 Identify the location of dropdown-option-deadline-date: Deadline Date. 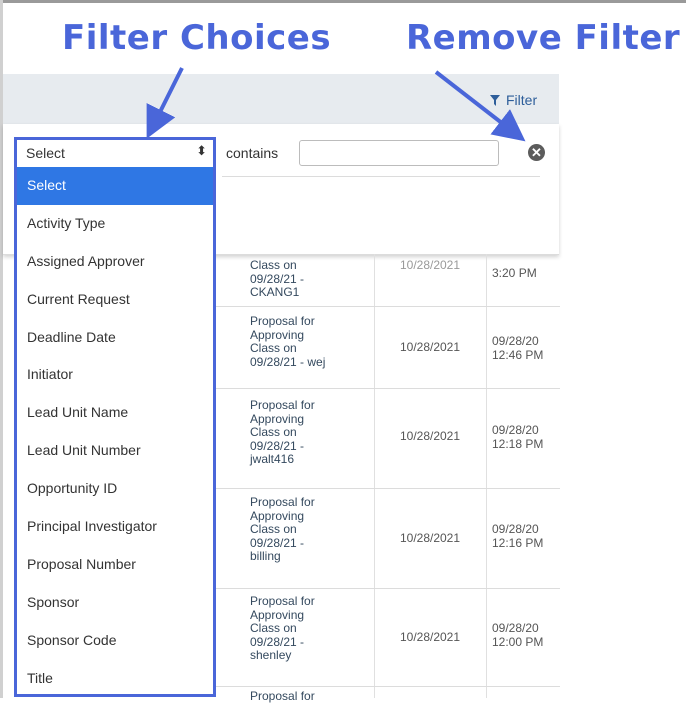
(115, 338).